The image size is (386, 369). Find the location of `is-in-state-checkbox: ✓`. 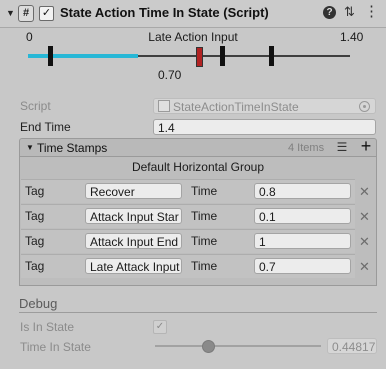

is-in-state-checkbox: ✓ is located at coordinates (160, 327).